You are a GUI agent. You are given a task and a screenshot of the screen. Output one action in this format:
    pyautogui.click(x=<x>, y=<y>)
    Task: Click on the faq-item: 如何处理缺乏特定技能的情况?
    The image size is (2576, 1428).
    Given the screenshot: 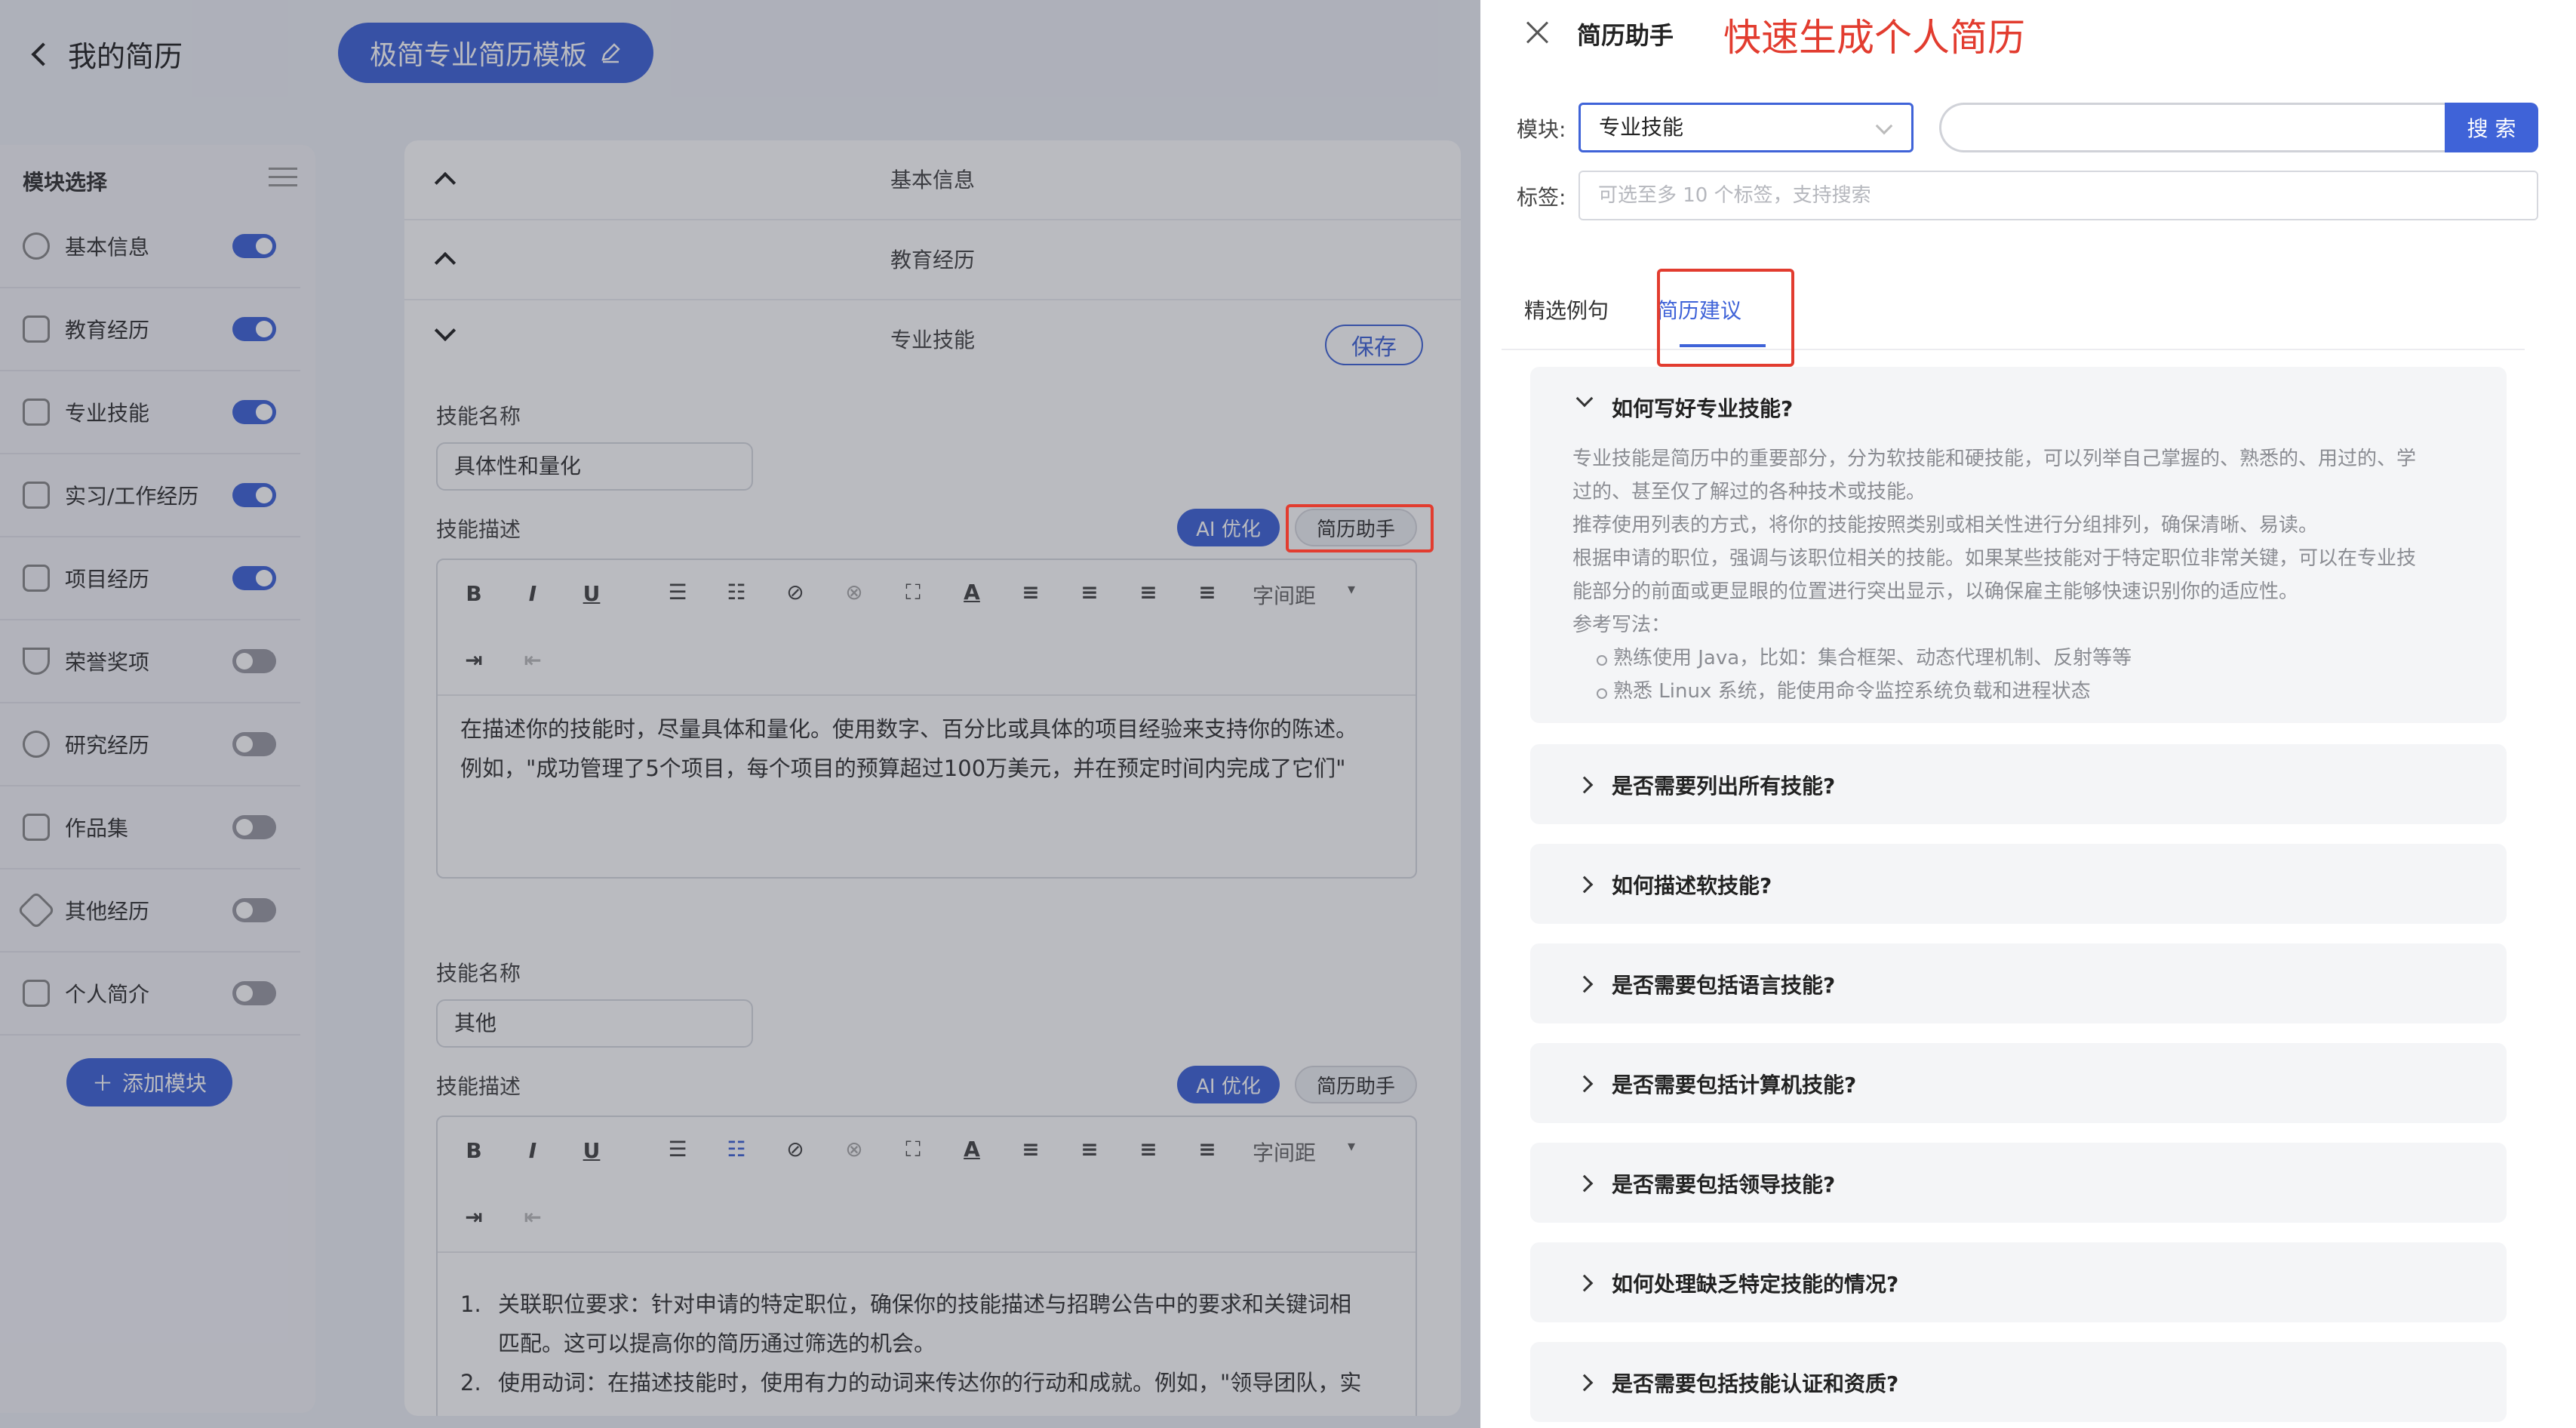 What is the action you would take?
    pyautogui.click(x=2018, y=1282)
    